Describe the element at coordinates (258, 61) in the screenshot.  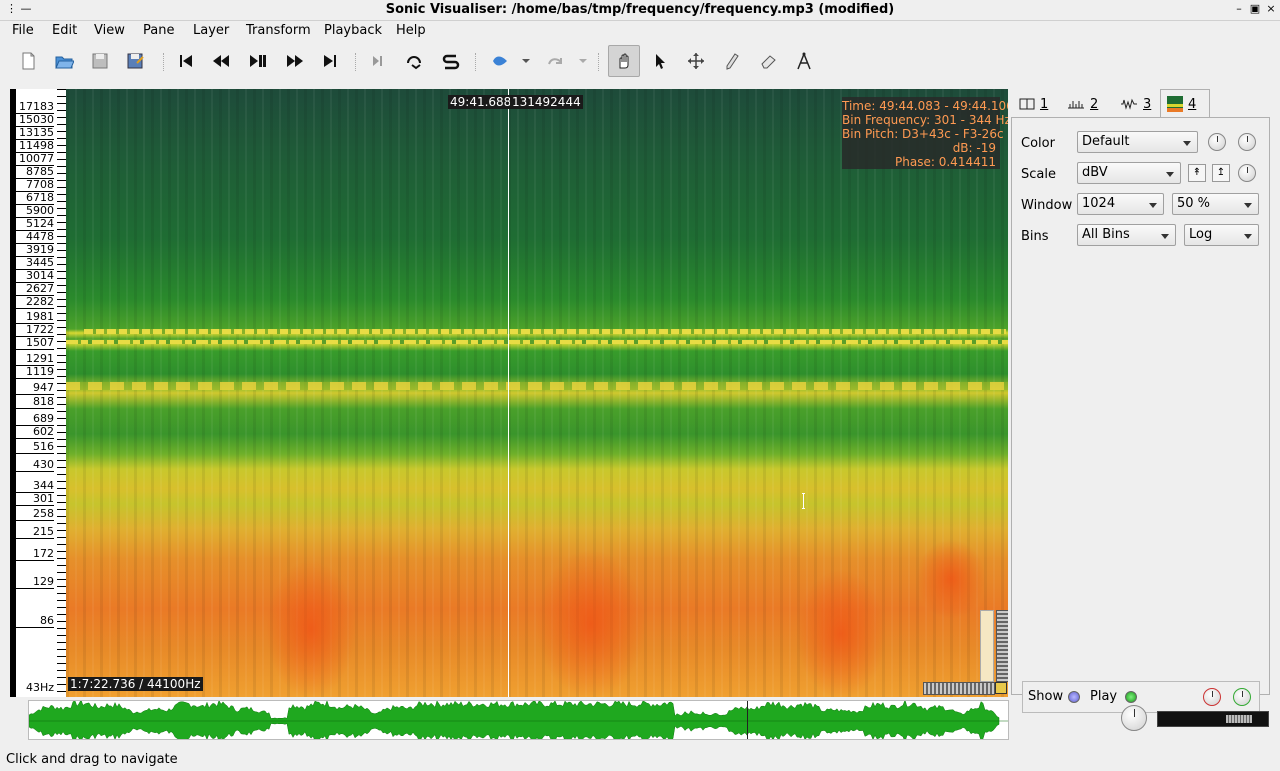
I see `play-pause-button` at that location.